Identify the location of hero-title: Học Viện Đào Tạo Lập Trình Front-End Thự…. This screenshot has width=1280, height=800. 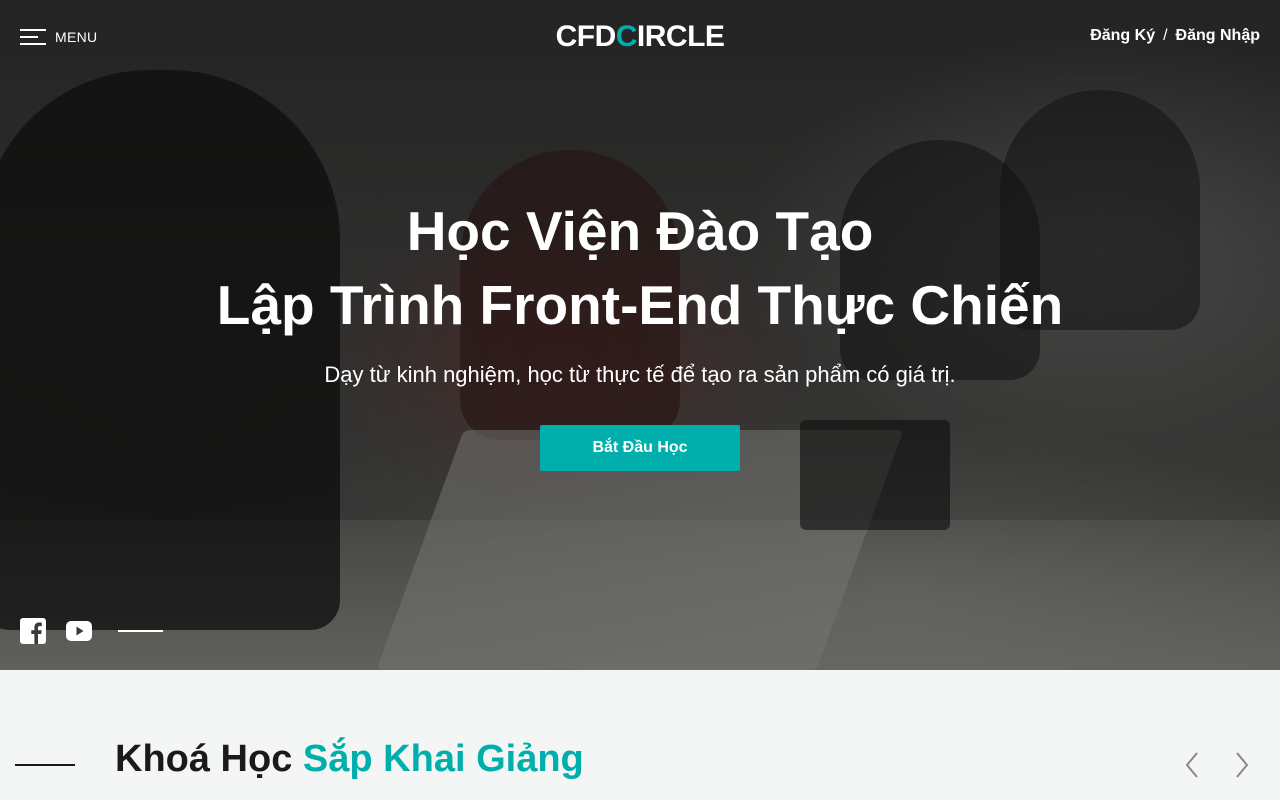
(640, 268).